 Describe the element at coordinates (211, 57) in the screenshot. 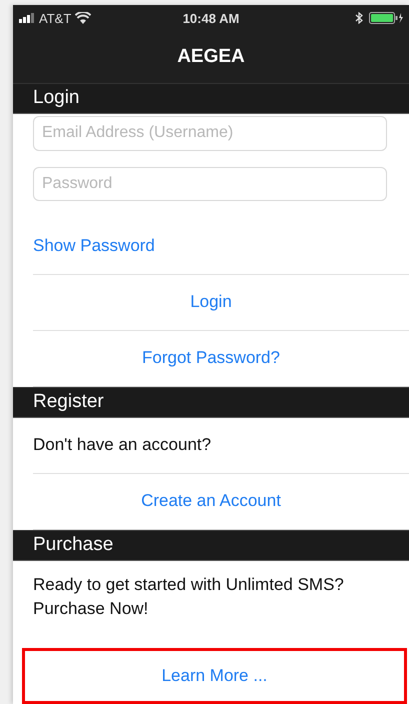

I see `nav-title: AEGEA` at that location.